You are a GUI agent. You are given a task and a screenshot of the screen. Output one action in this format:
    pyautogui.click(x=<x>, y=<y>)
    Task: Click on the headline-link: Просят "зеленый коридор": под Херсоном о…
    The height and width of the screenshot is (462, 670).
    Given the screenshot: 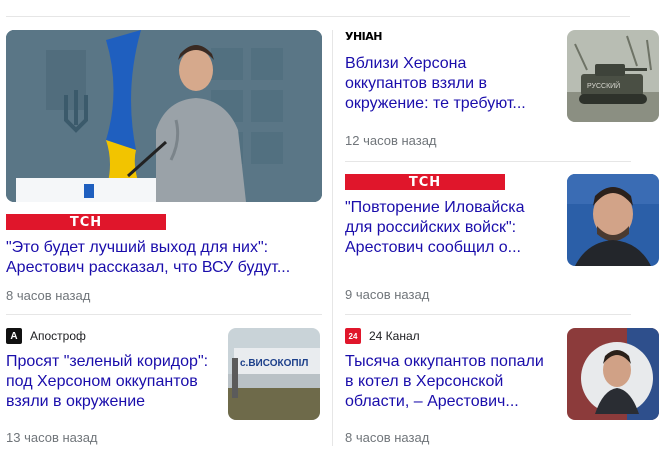 What is the action you would take?
    pyautogui.click(x=111, y=382)
    